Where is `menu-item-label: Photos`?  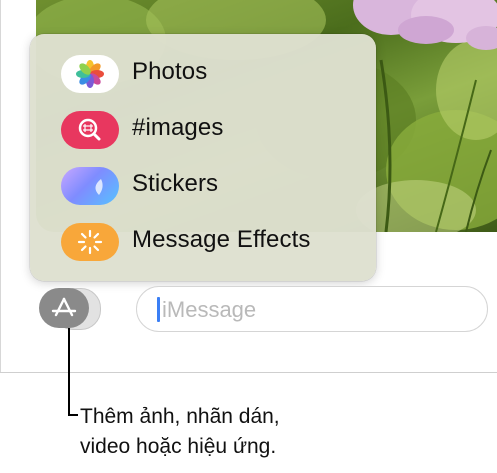
menu-item-label: Photos is located at coordinates (170, 71).